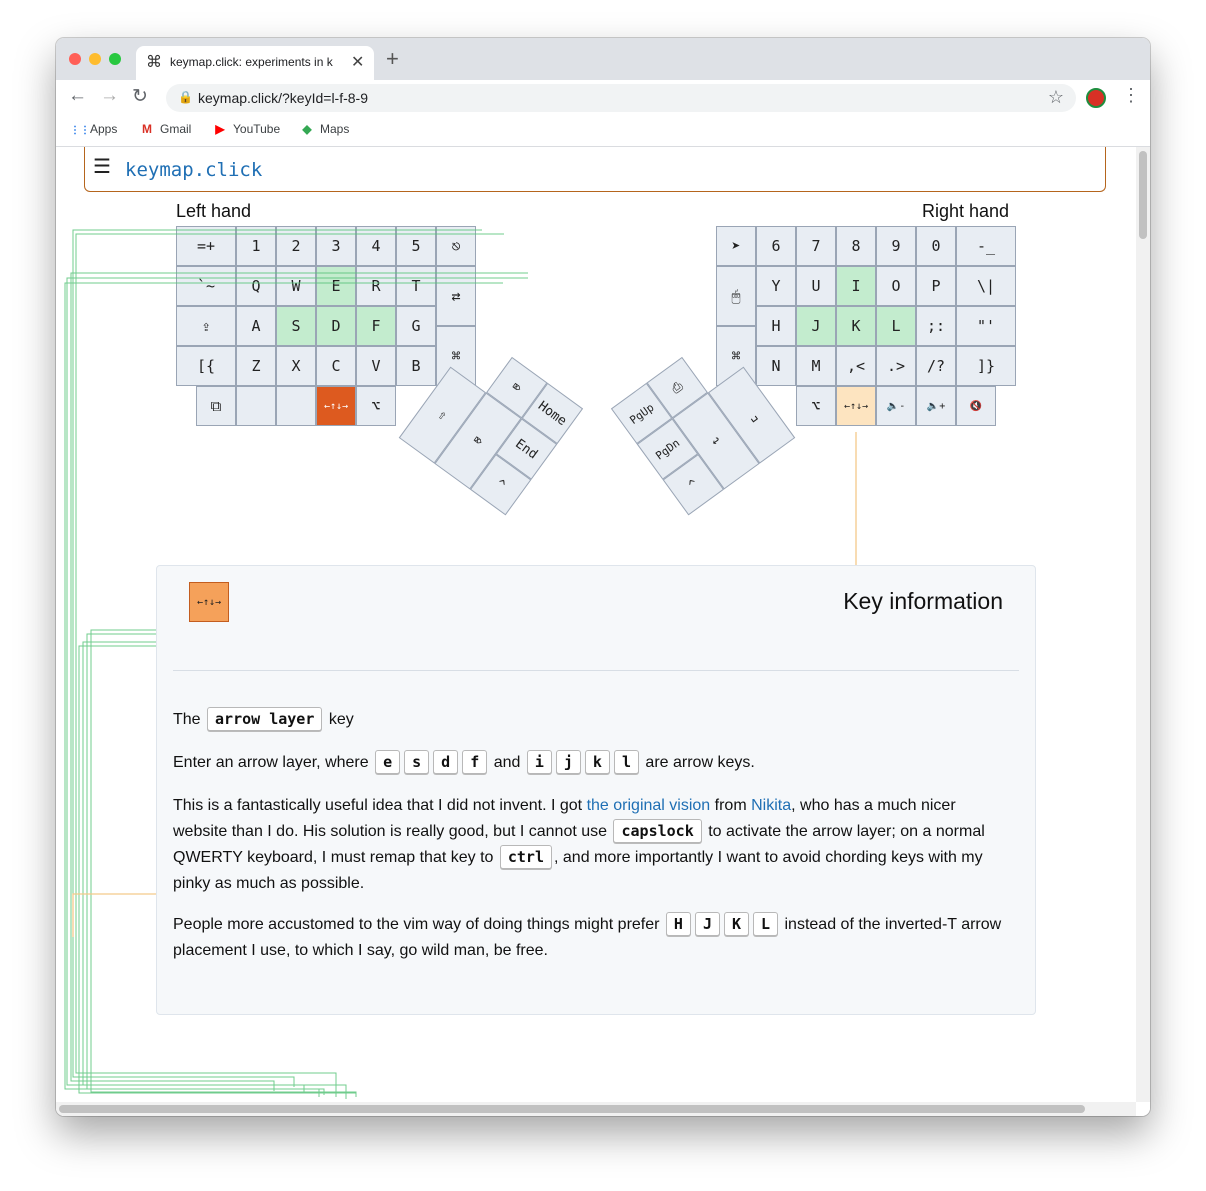  I want to click on kbd-key: f, so click(475, 762).